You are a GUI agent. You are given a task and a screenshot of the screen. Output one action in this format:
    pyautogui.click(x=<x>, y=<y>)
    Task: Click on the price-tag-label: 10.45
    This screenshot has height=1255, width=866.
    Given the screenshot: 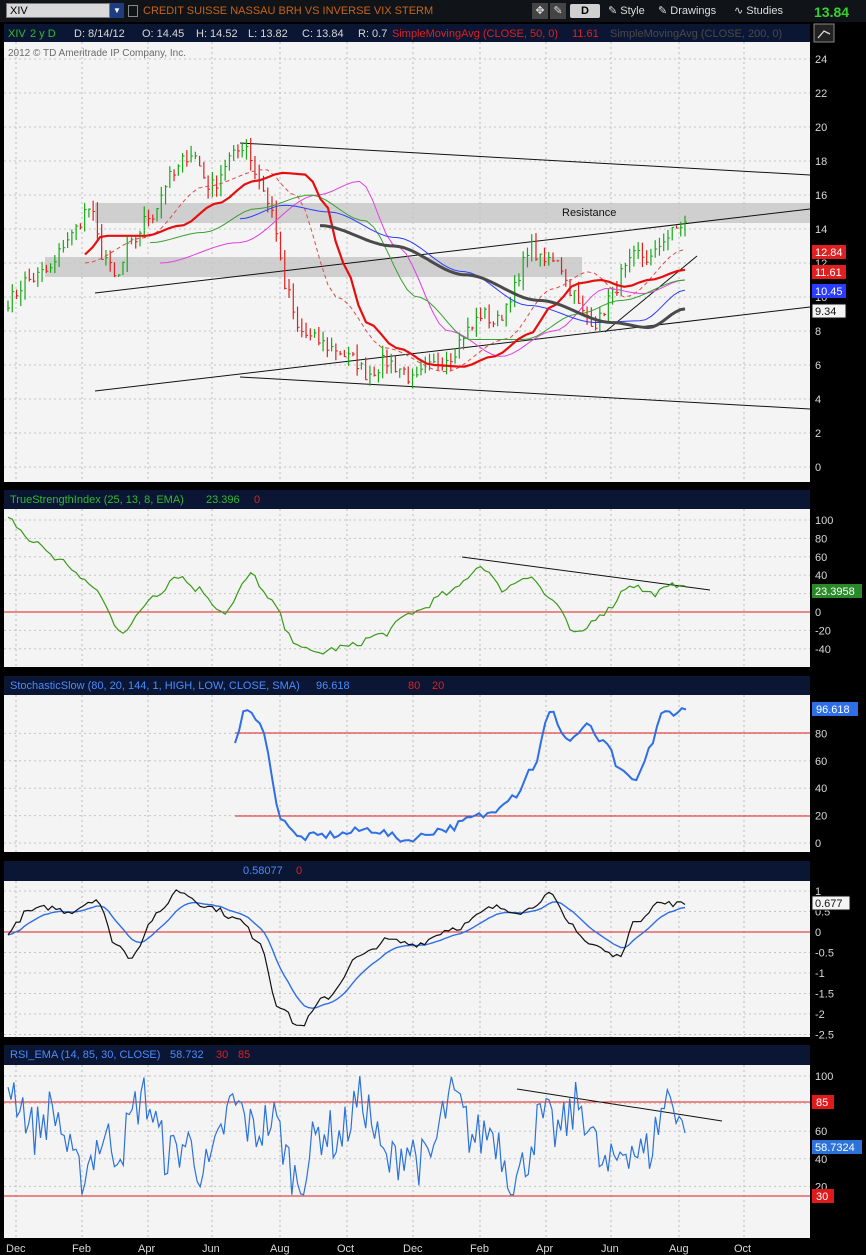 What is the action you would take?
    pyautogui.click(x=829, y=292)
    